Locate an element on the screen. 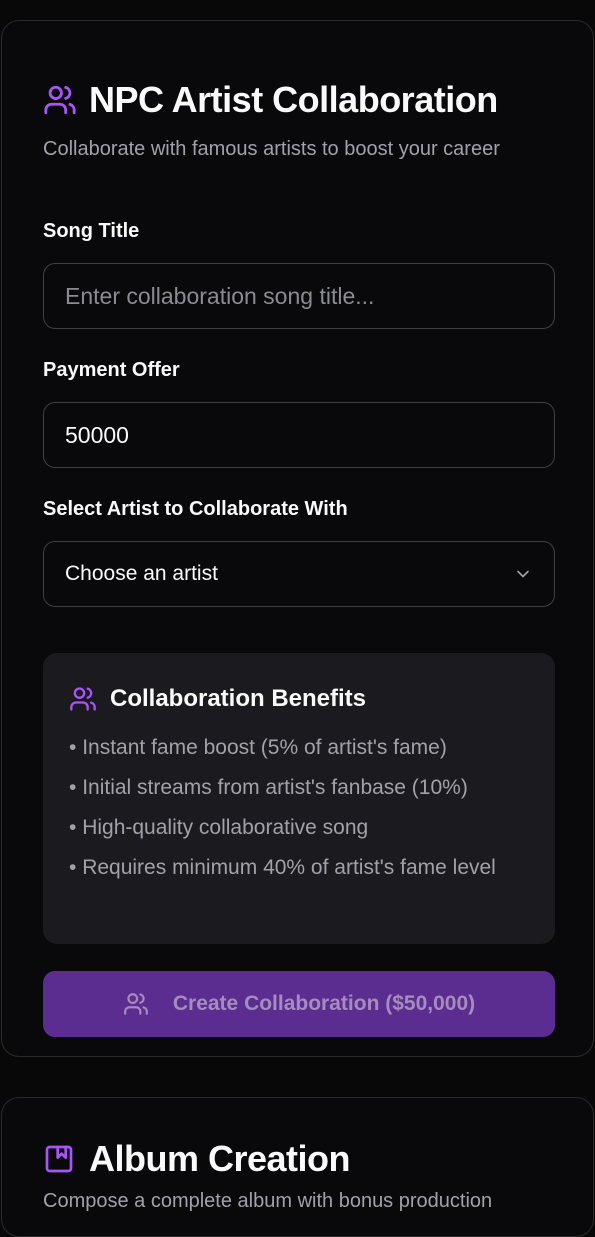 The height and width of the screenshot is (1237, 595). collaboration-header: NPC Artist Collaboration is located at coordinates (270, 100).